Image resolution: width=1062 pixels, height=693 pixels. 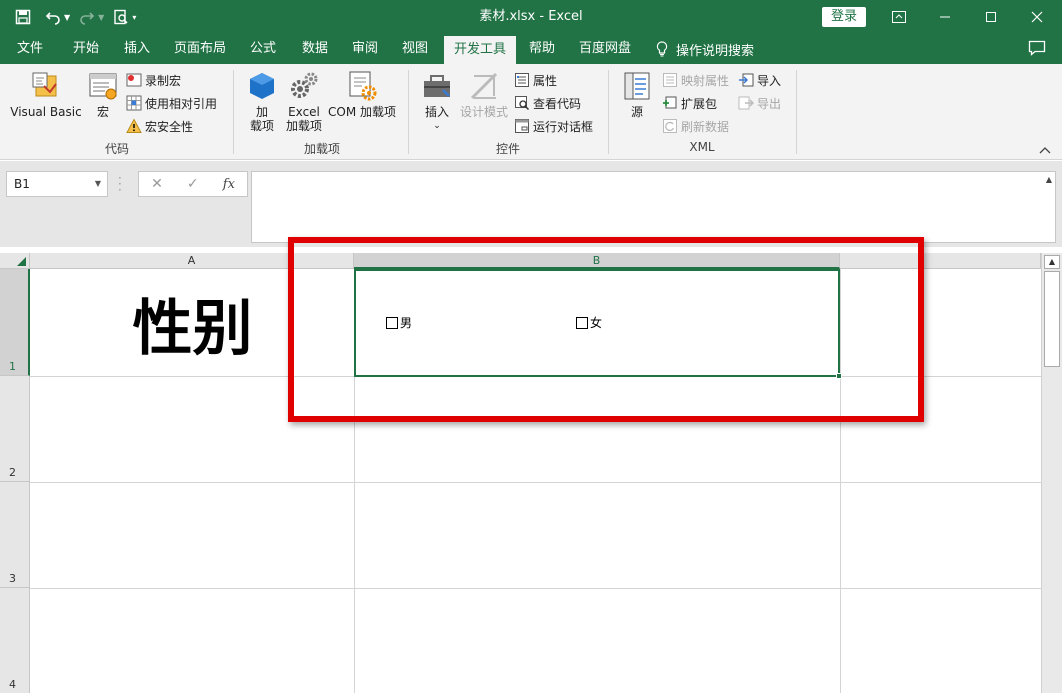 What do you see at coordinates (563, 126) in the screenshot?
I see `run-dialog-label: 运行对话框` at bounding box center [563, 126].